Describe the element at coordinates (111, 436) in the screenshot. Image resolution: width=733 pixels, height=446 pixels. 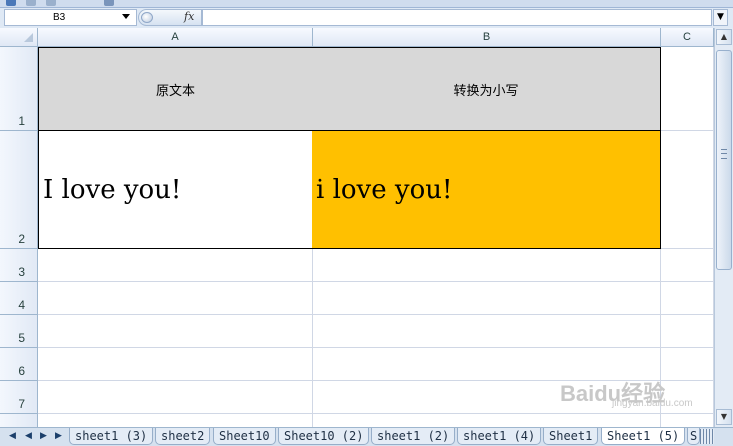
I see `sheet-tab: sheet1 (3)` at that location.